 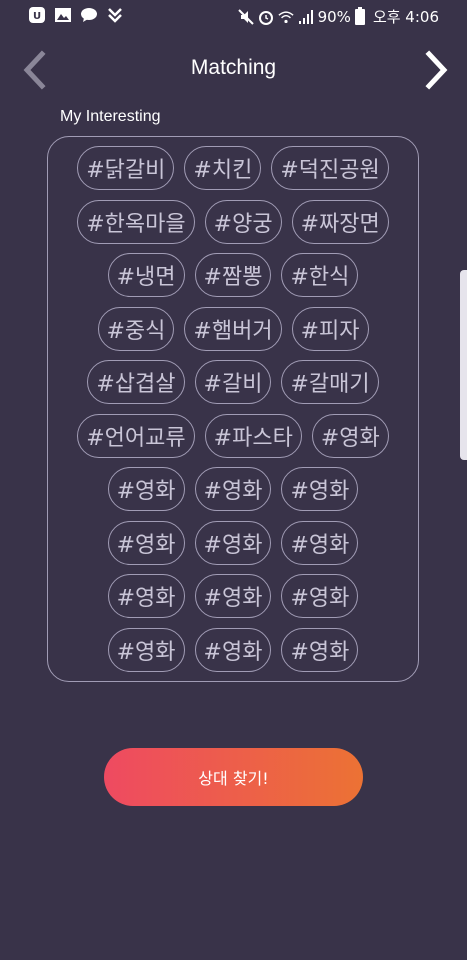 I want to click on signal-icon, so click(x=306, y=17).